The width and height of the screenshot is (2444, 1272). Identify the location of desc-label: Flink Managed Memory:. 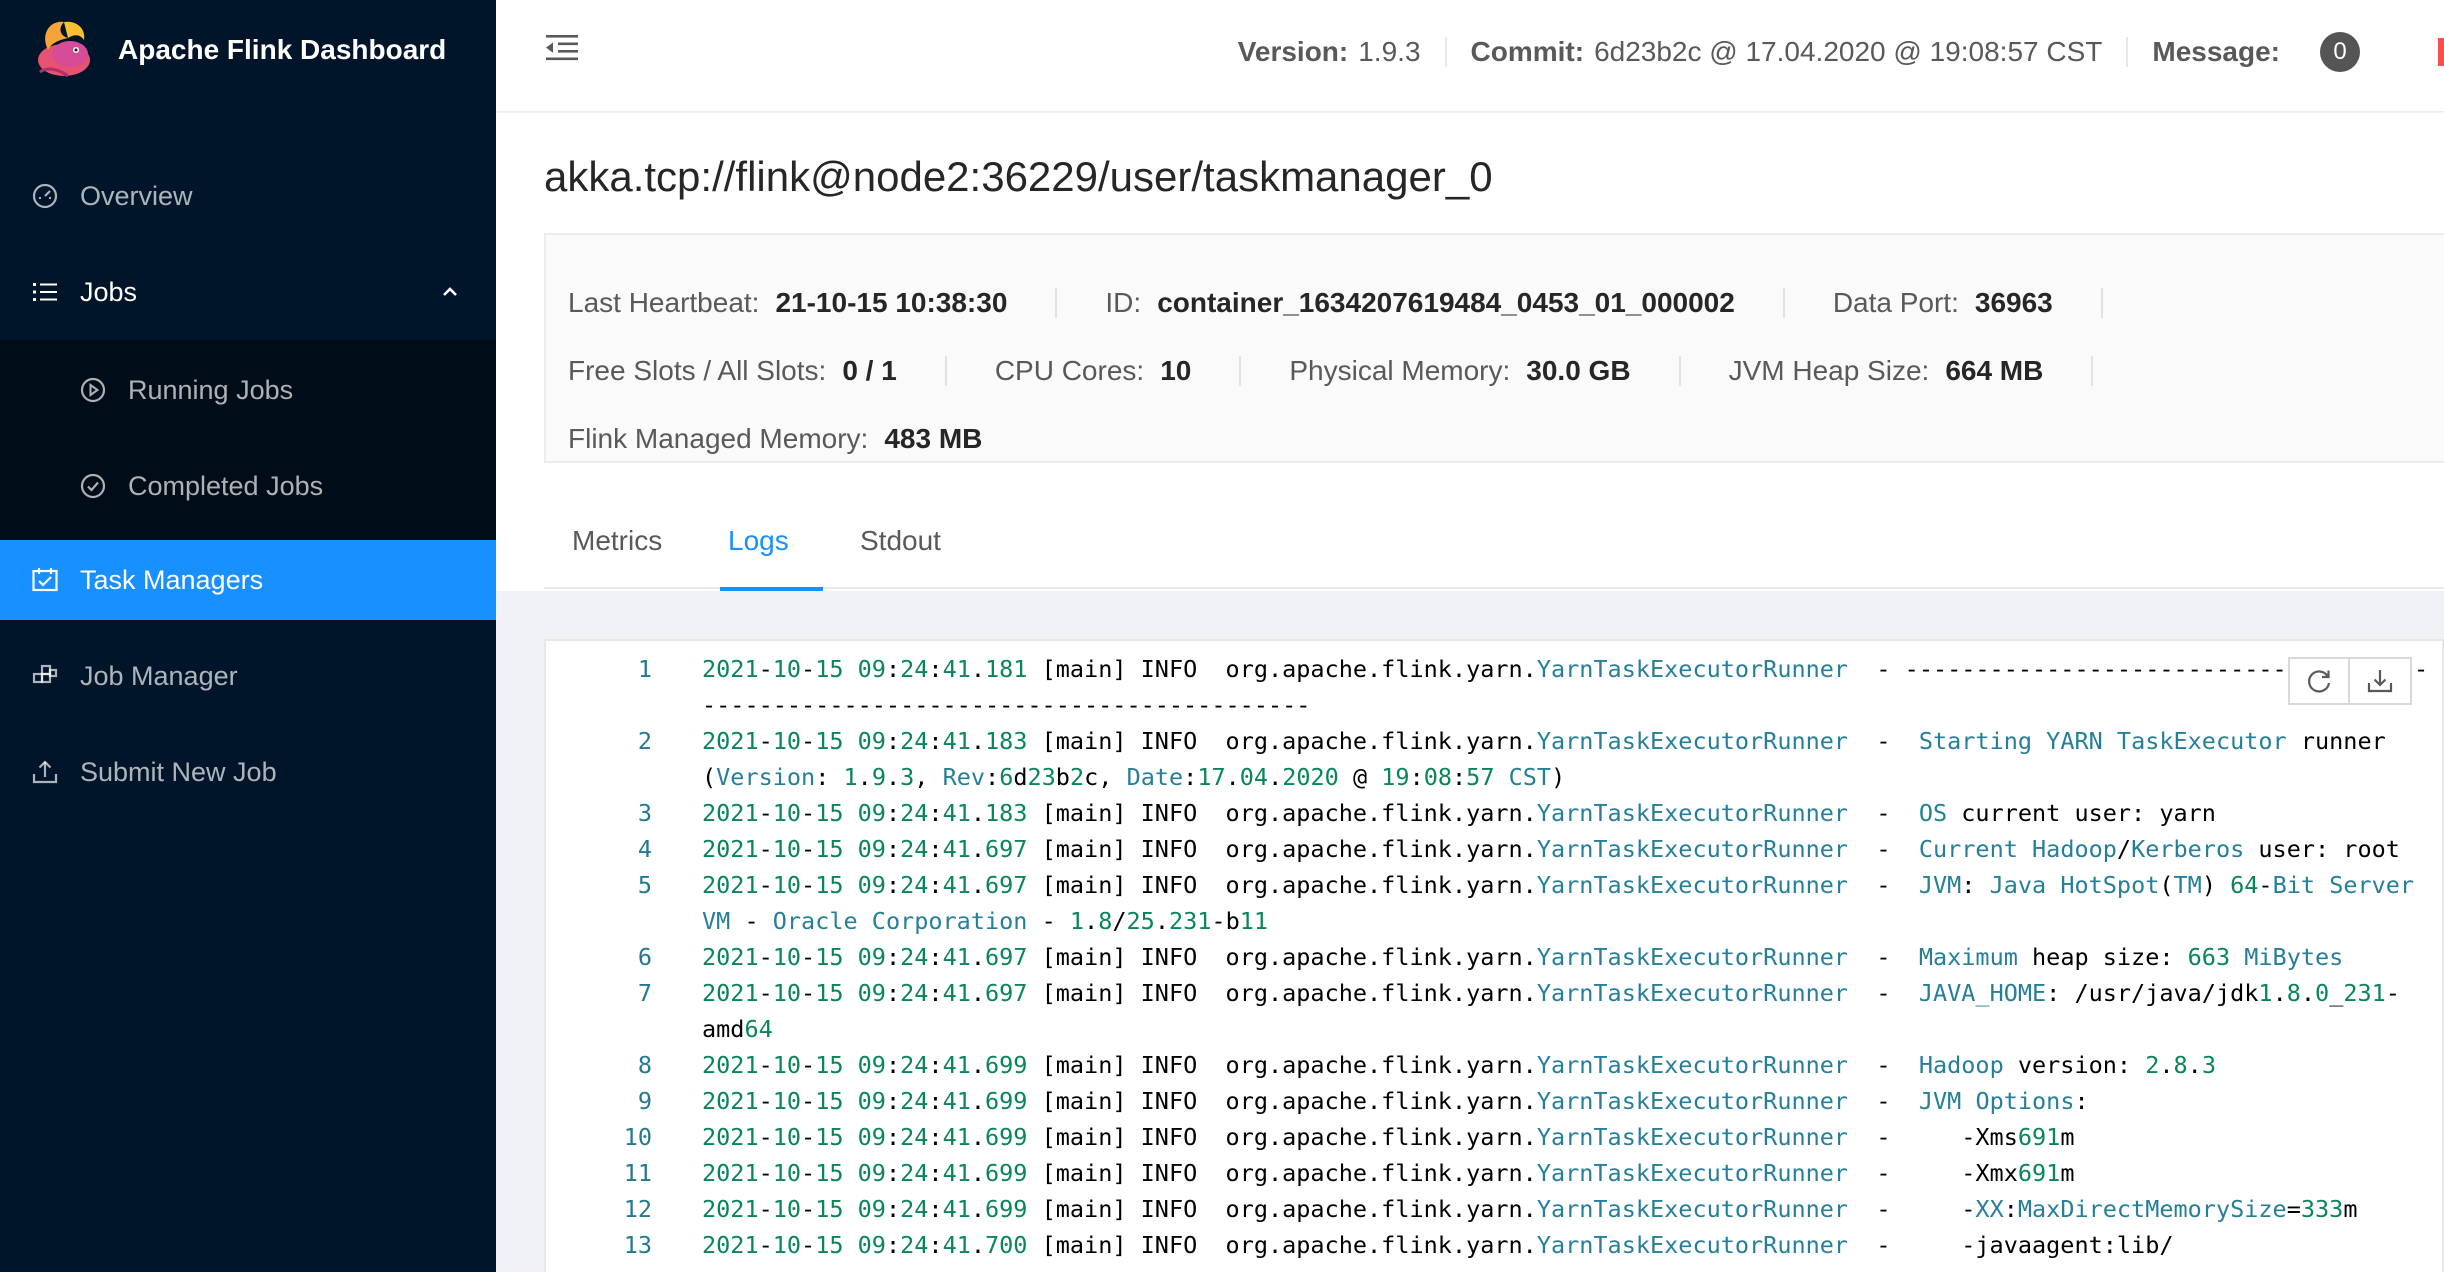
(718, 438).